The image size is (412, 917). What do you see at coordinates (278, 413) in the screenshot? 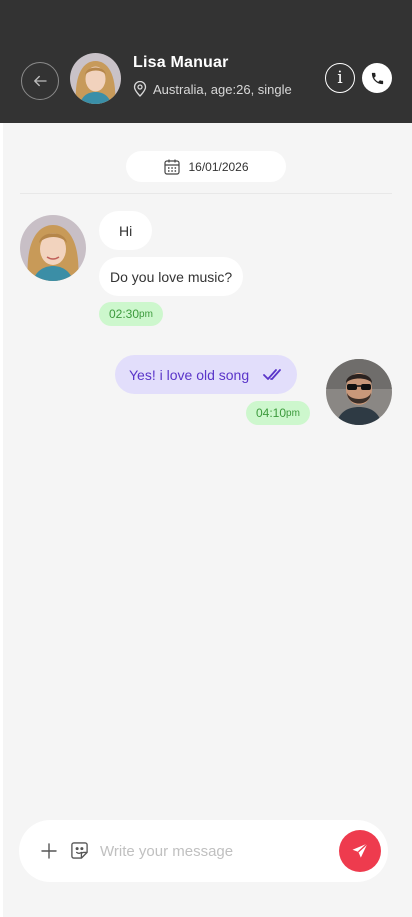
I see `message-timestamp: 04:10 pm` at bounding box center [278, 413].